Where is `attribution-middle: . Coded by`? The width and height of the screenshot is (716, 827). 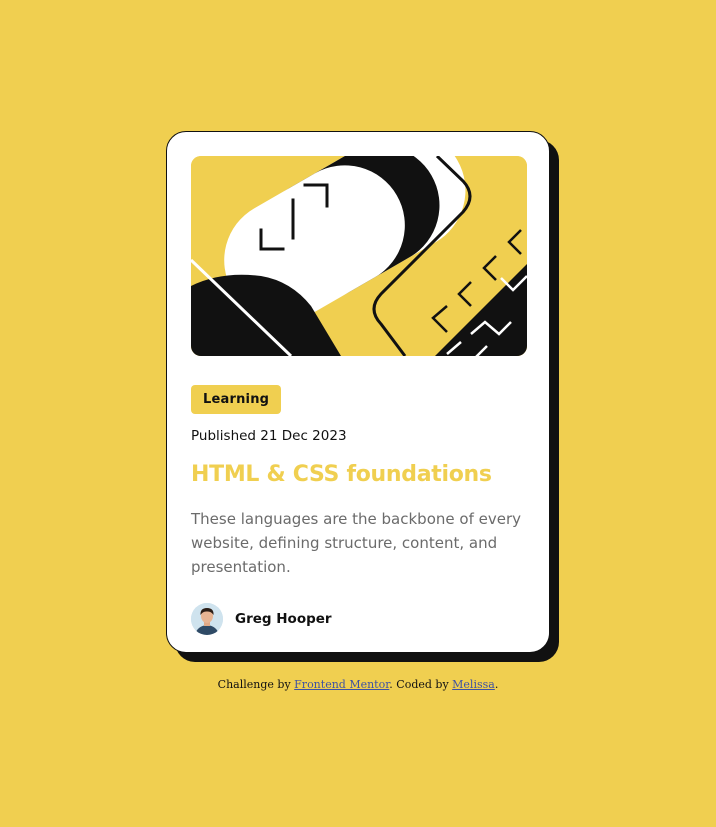
attribution-middle: . Coded by is located at coordinates (421, 684).